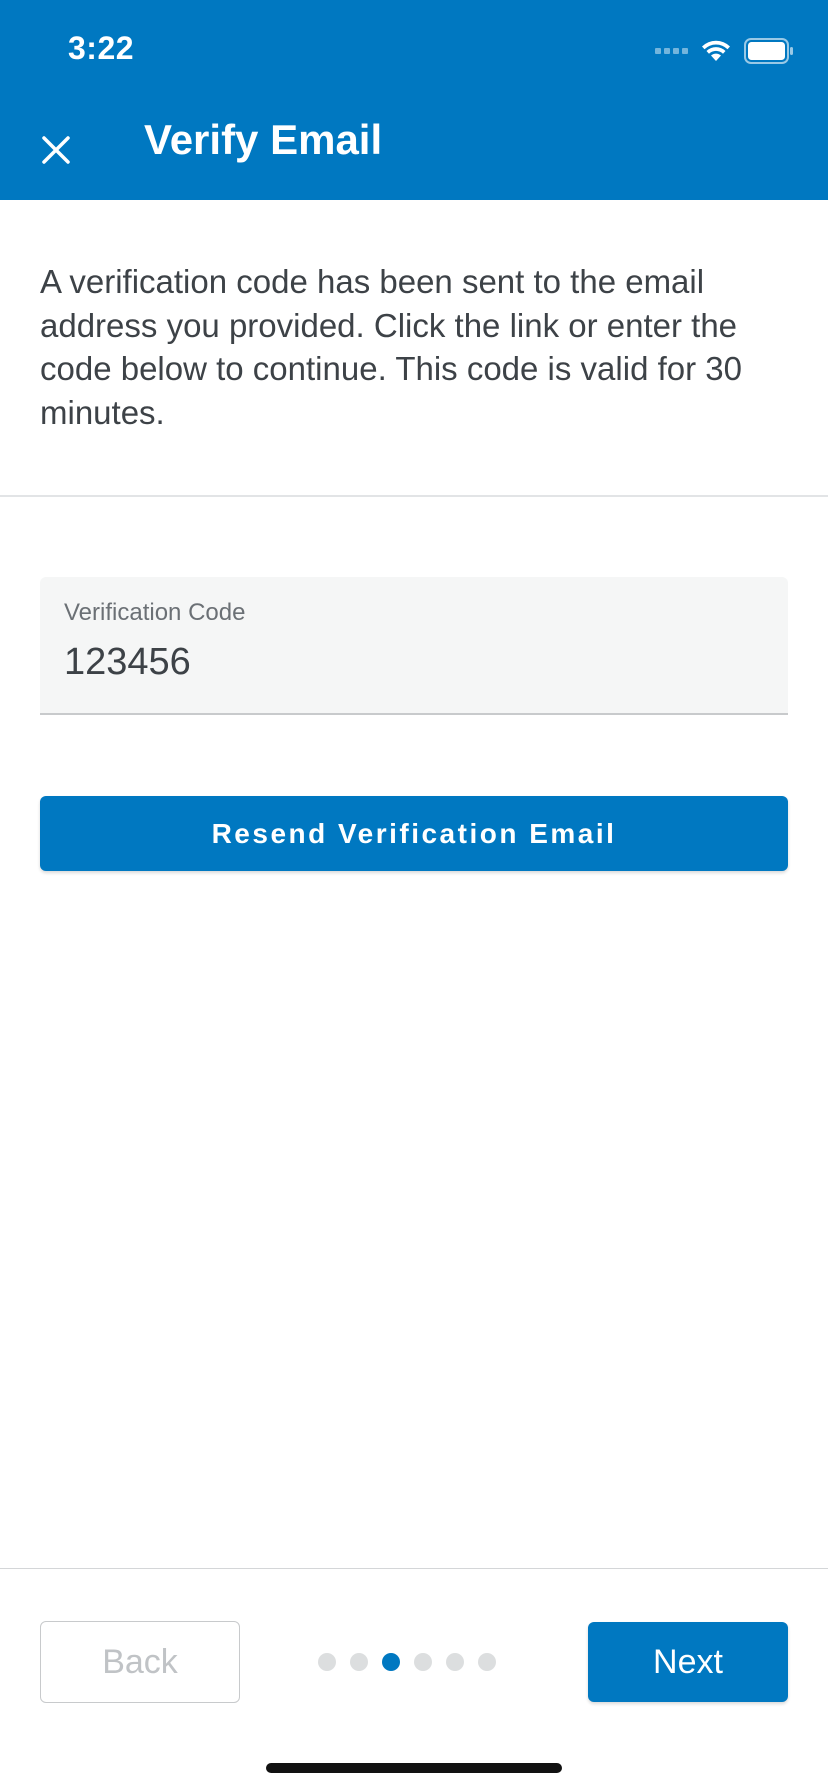 This screenshot has height=1792, width=828. Describe the element at coordinates (768, 51) in the screenshot. I see `battery-icon` at that location.